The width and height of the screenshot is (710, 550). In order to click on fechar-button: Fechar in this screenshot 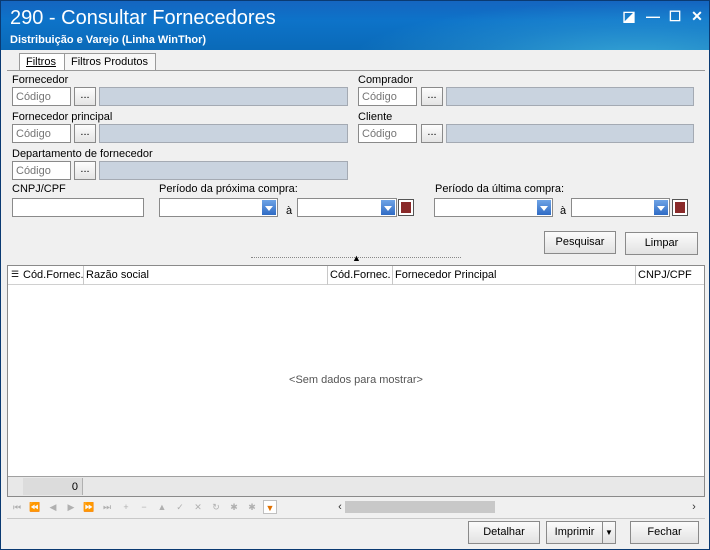, I will do `click(664, 532)`.